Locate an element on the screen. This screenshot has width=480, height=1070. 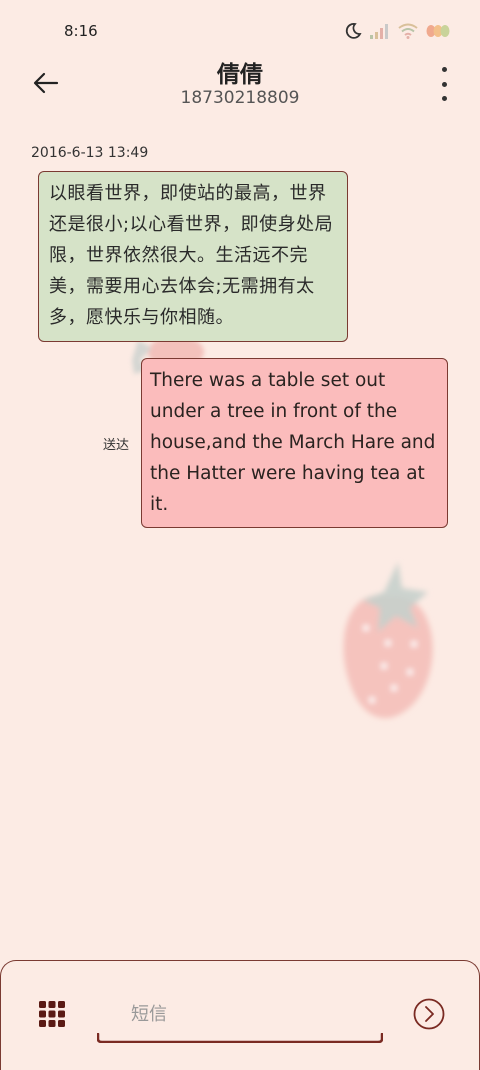
moon-icon is located at coordinates (353, 31).